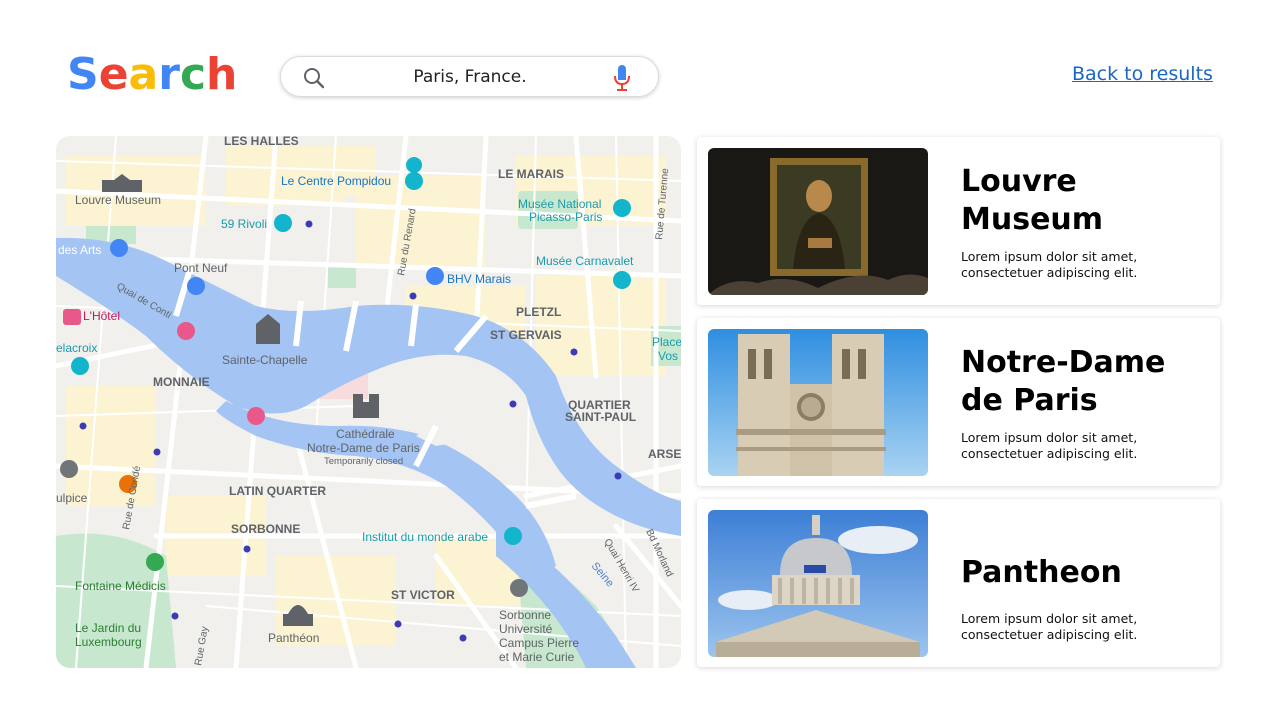 Image resolution: width=1280 pixels, height=720 pixels. I want to click on microphone-icon, so click(622, 78).